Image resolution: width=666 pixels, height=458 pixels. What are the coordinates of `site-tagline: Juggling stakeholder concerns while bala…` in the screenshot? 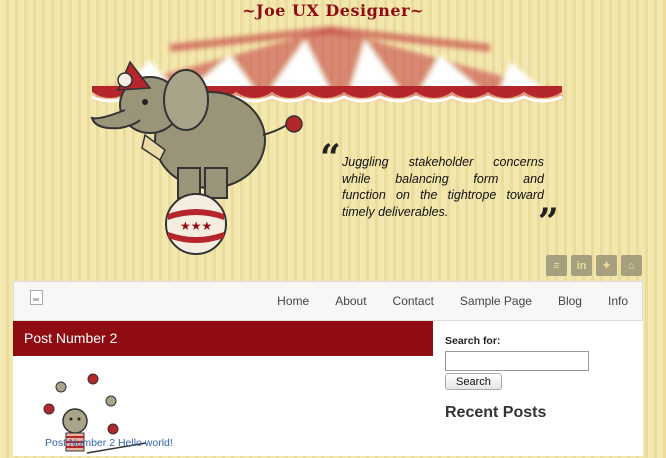 It's located at (443, 187).